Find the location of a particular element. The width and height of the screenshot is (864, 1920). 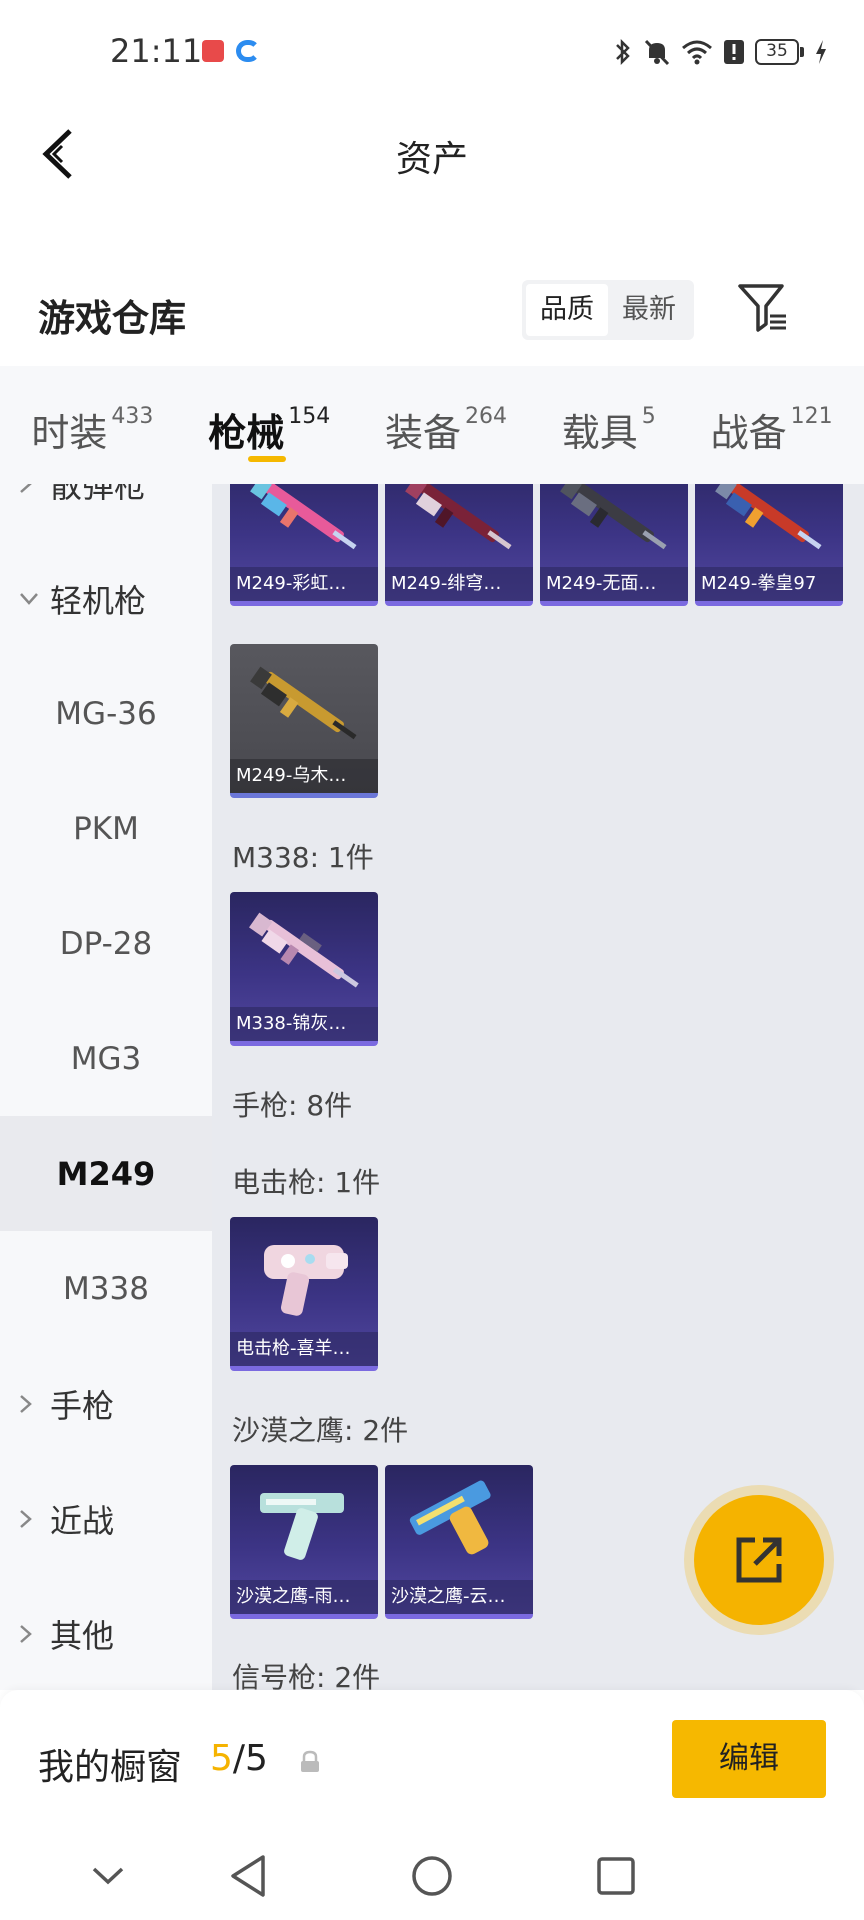

sidebar-item-label: 轻机枪 is located at coordinates (98, 600).